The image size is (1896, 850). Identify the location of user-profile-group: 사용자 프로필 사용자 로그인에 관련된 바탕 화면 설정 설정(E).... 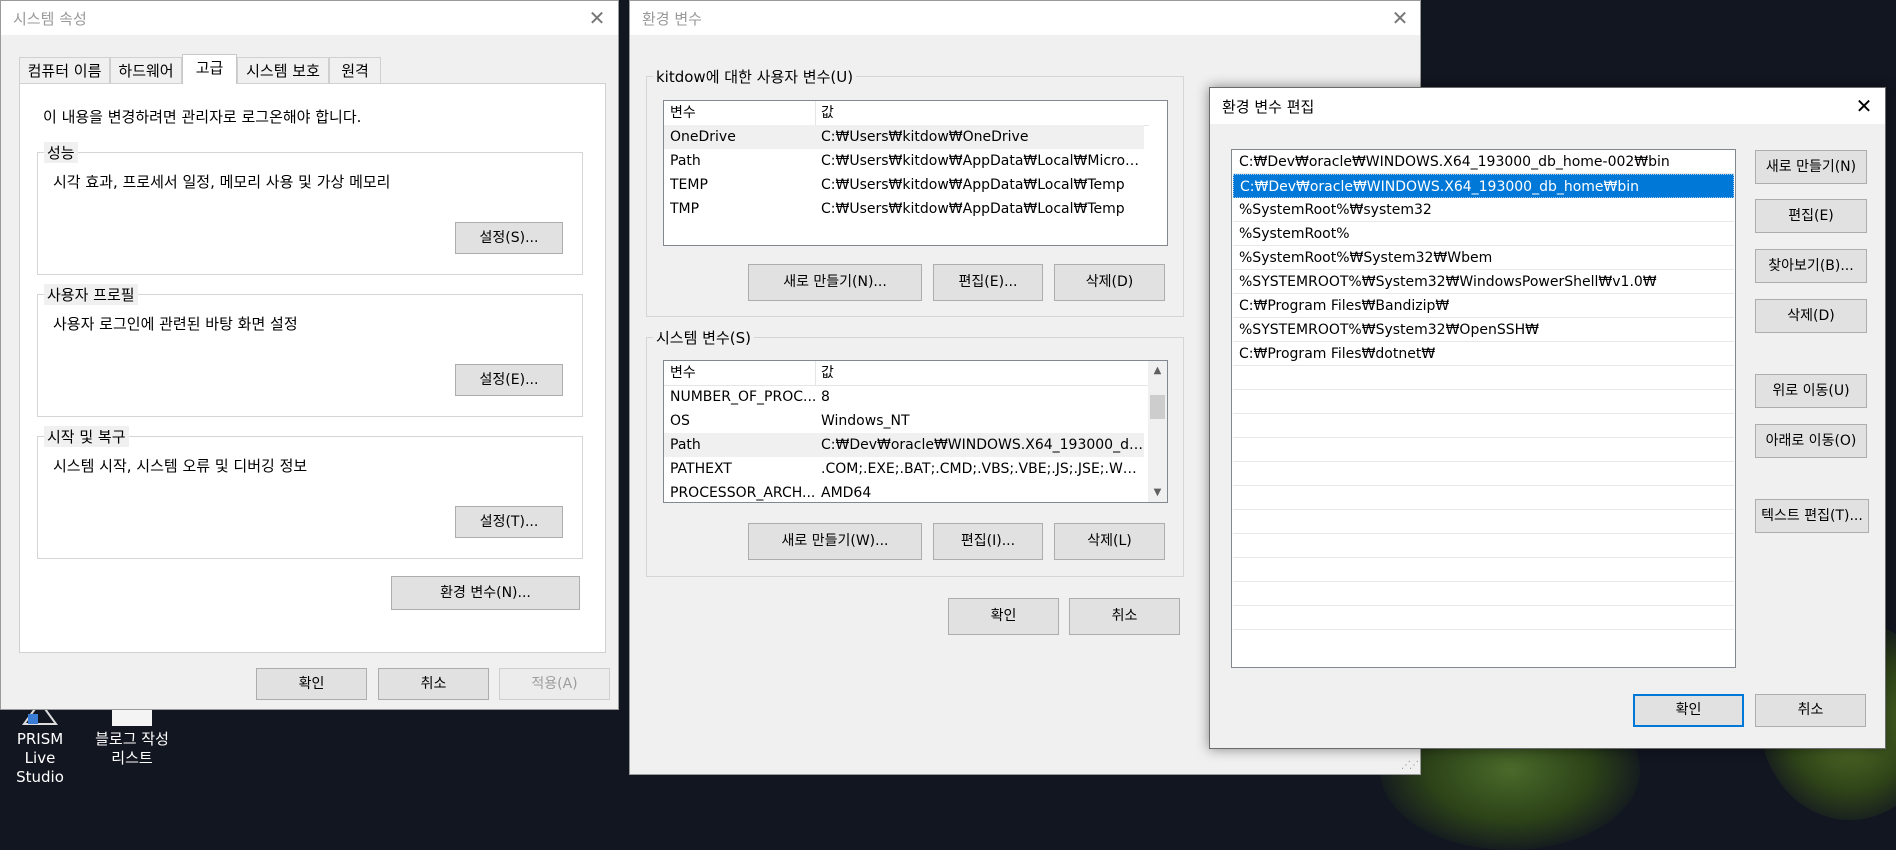
(310, 350).